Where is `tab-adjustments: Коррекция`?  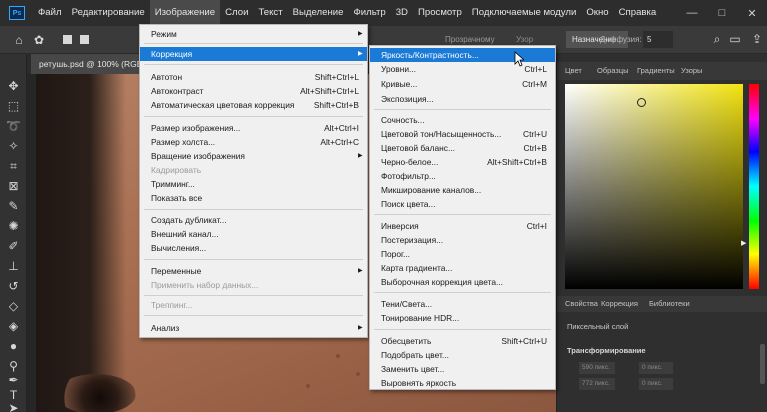
tab-adjustments: Коррекция is located at coordinates (619, 304).